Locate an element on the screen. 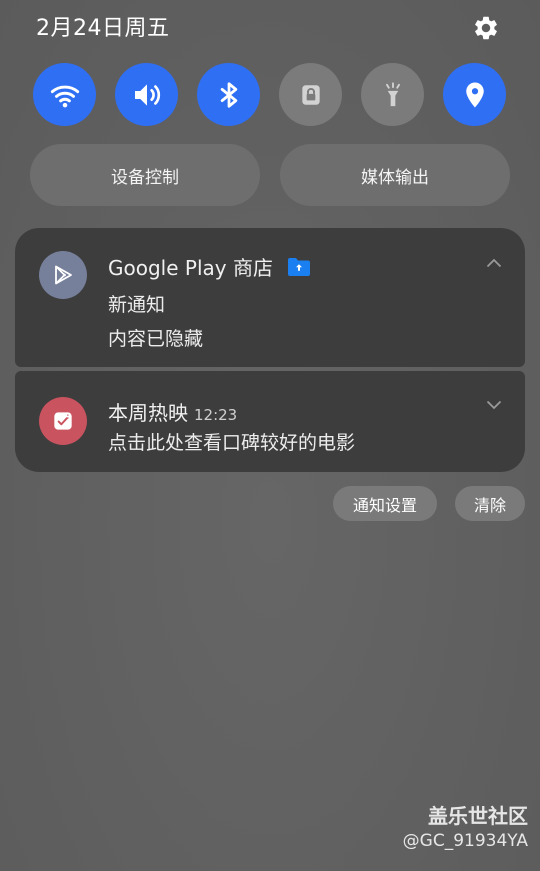 The image size is (540, 871). watermark-handle: @GC_91934YA is located at coordinates (465, 841).